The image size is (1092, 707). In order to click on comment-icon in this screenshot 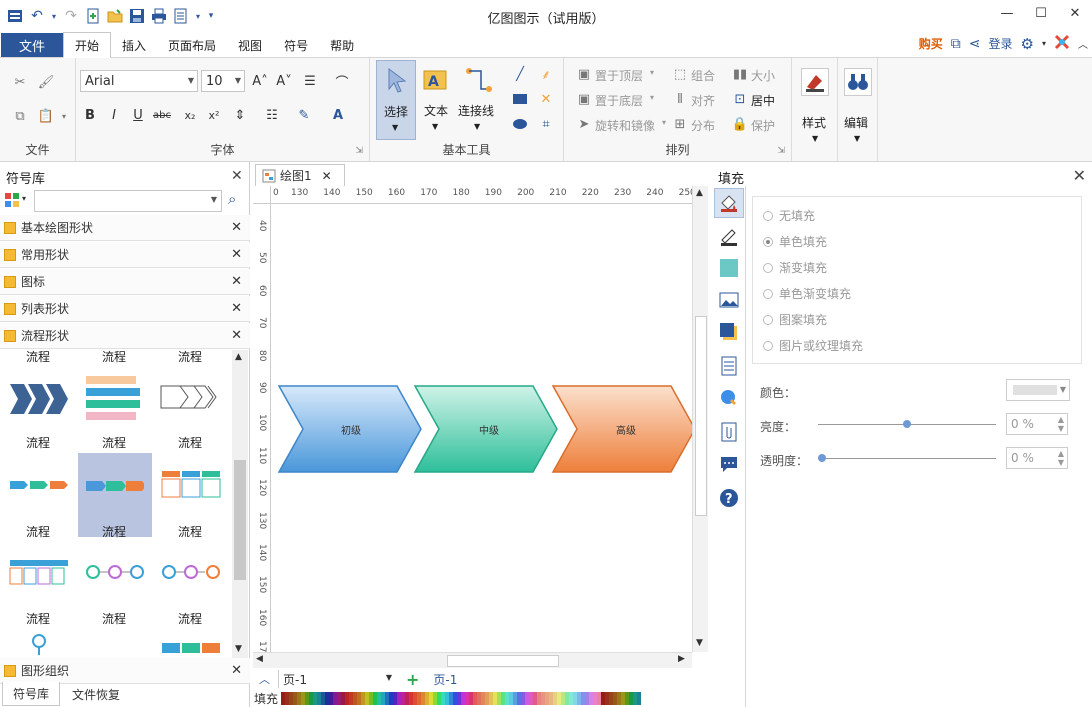, I will do `click(729, 464)`.